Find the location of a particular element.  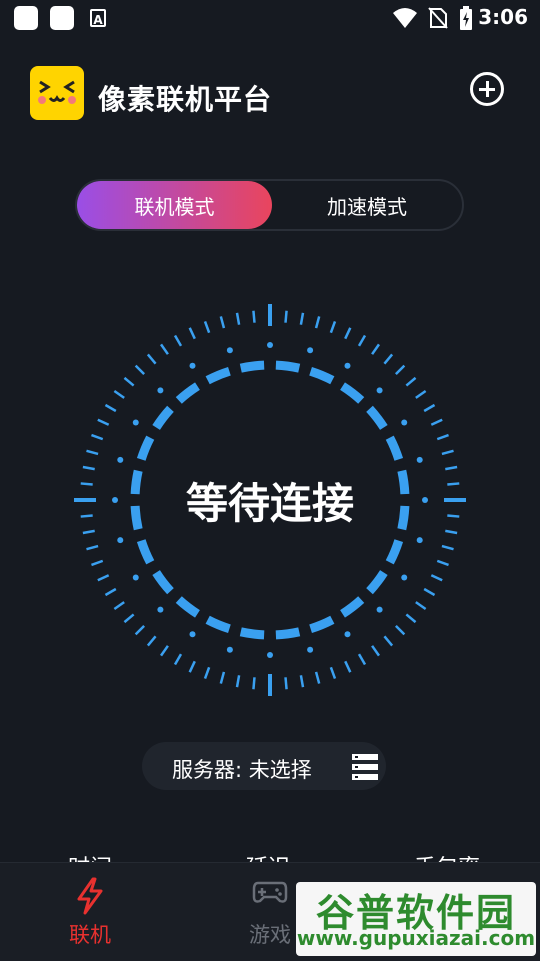

battery-charging-icon is located at coordinates (466, 18).